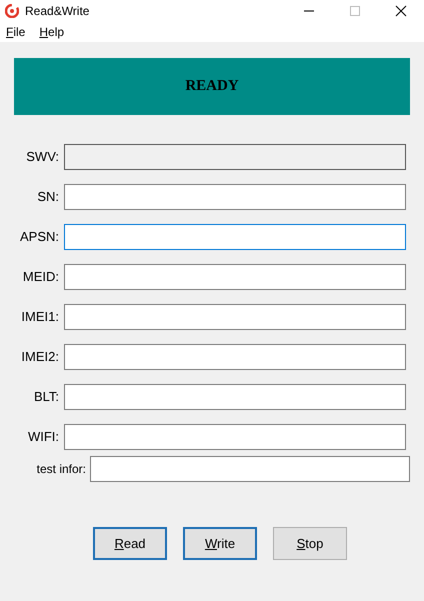  What do you see at coordinates (40, 357) in the screenshot?
I see `field-label: IMEI2:` at bounding box center [40, 357].